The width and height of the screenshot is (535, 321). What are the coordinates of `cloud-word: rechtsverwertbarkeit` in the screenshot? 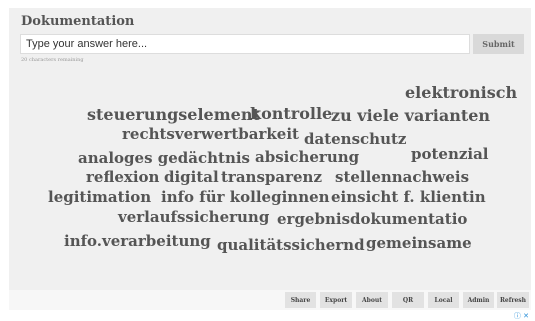 It's located at (210, 134).